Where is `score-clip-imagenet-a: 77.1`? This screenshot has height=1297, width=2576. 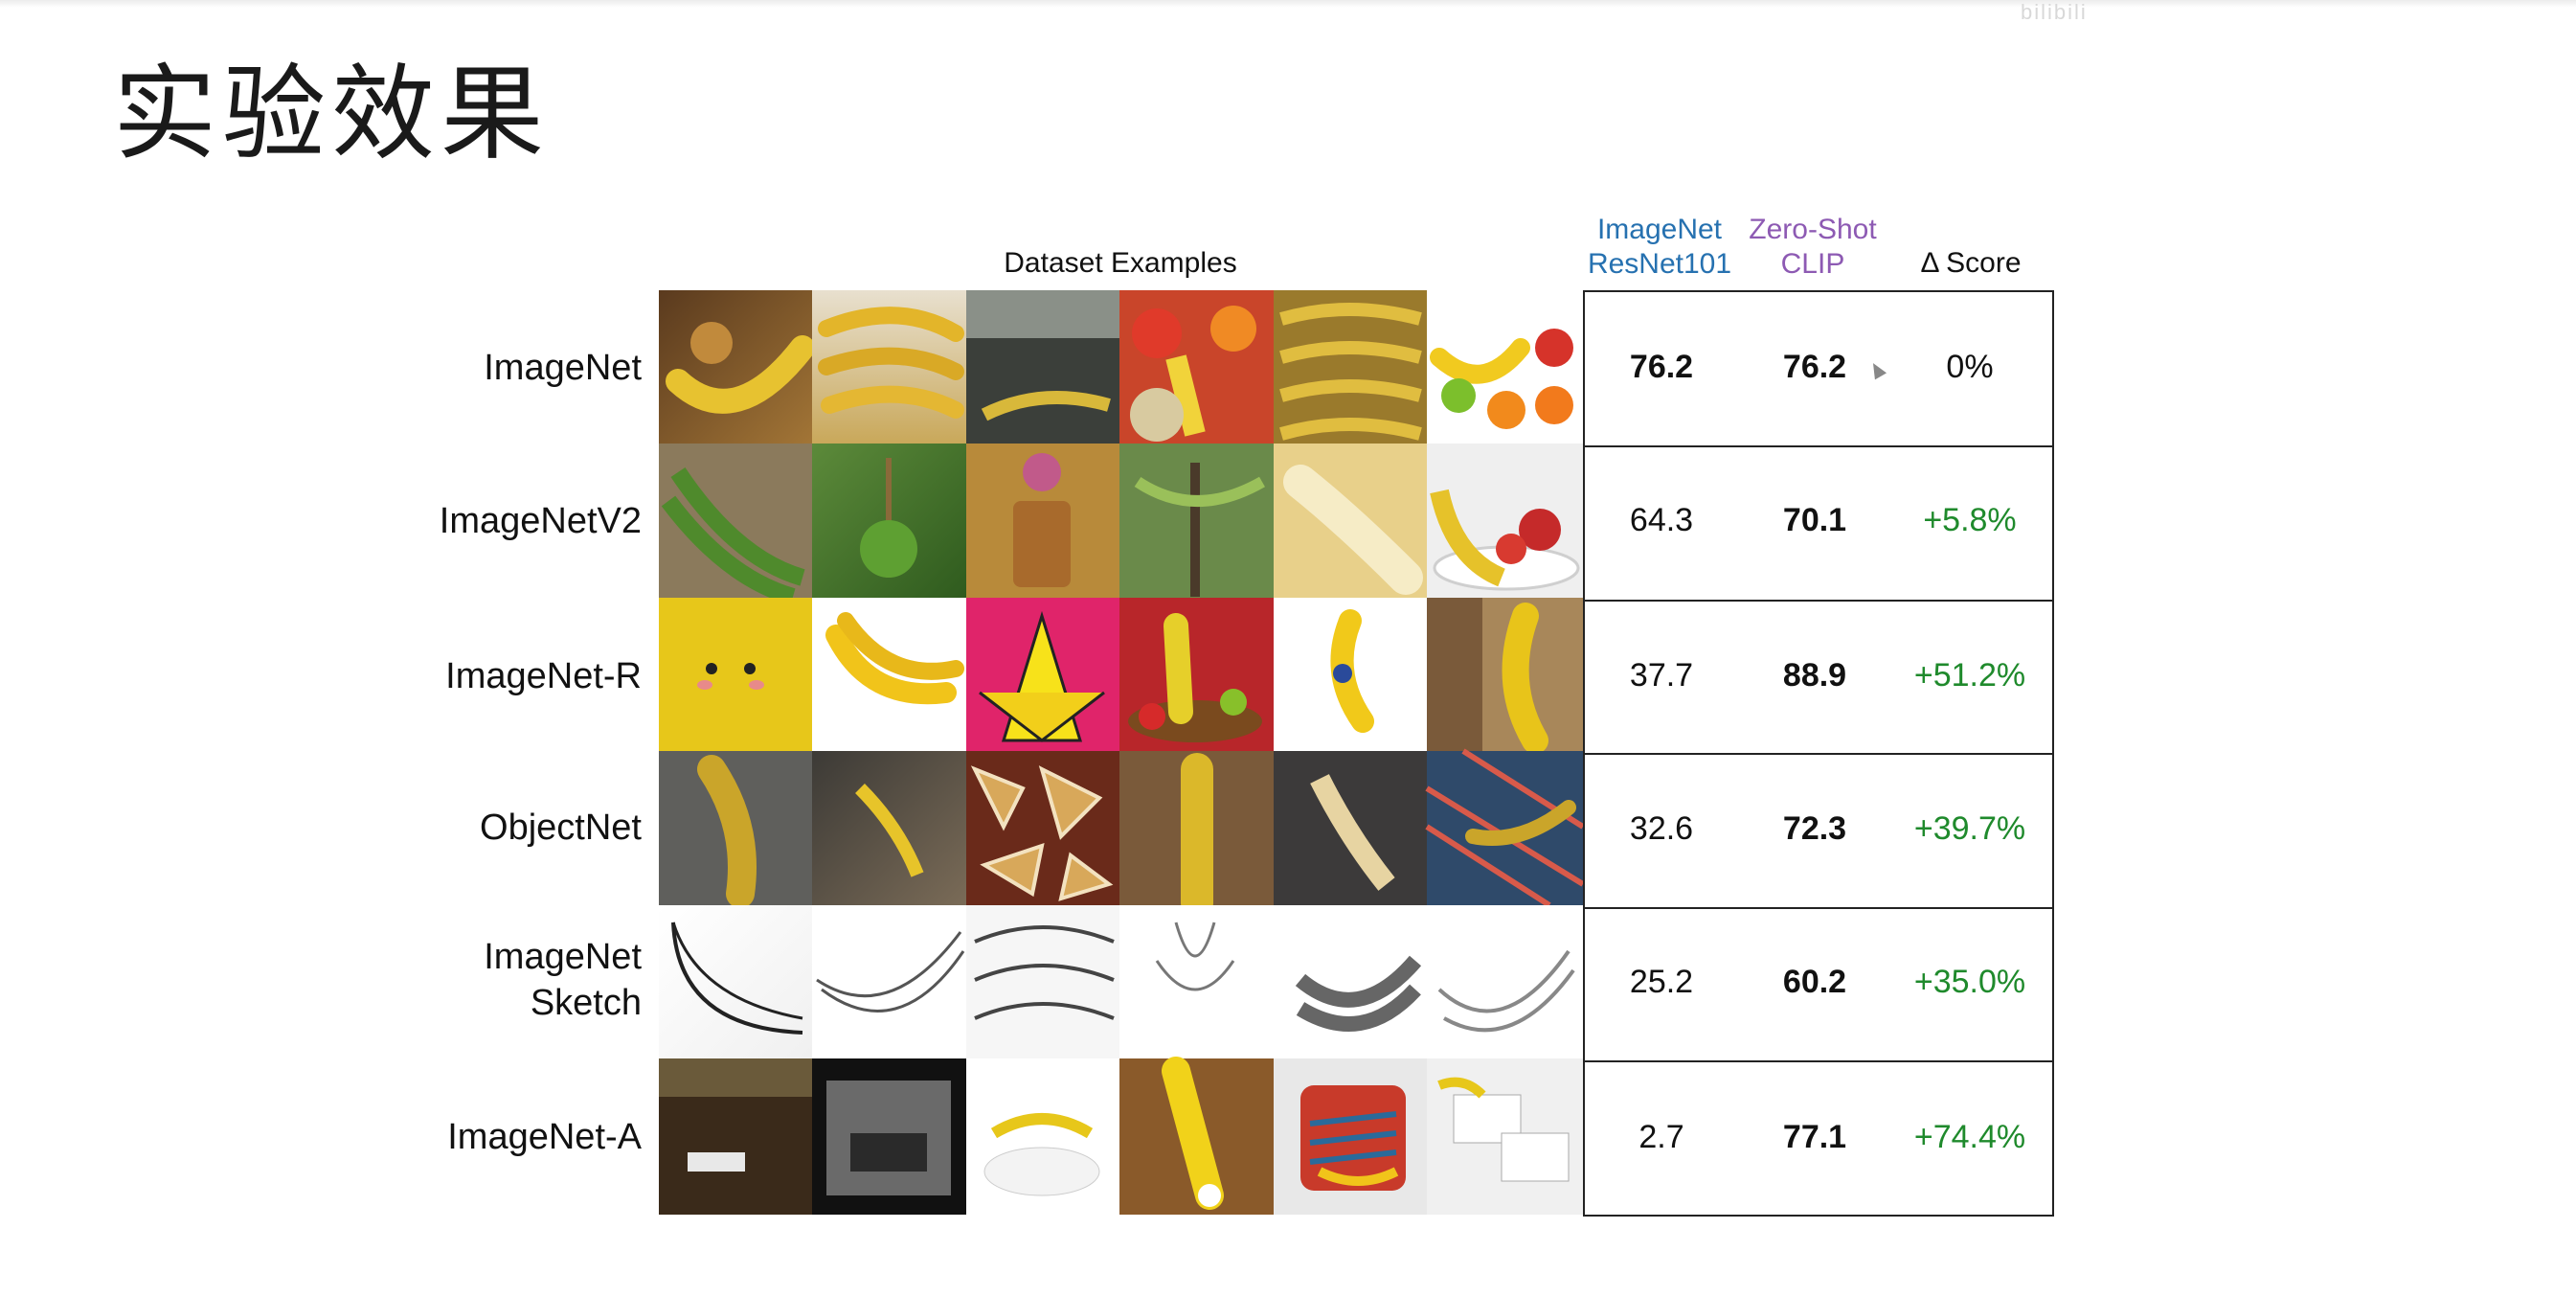
score-clip-imagenet-a: 77.1 is located at coordinates (1814, 1137).